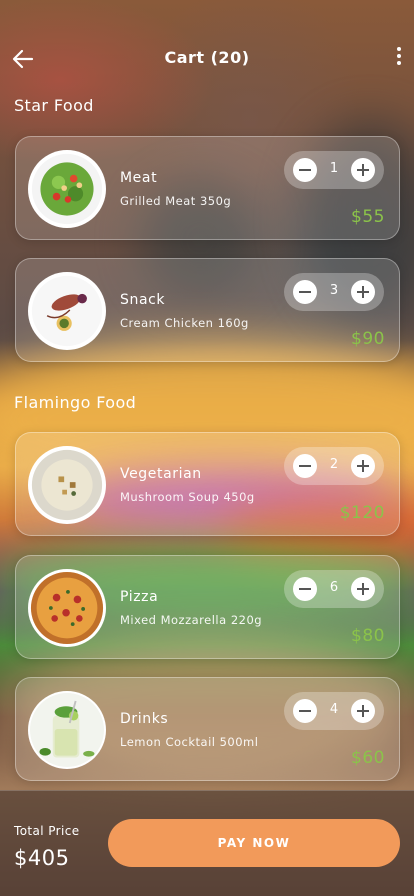  I want to click on more-vertical-icon, so click(399, 58).